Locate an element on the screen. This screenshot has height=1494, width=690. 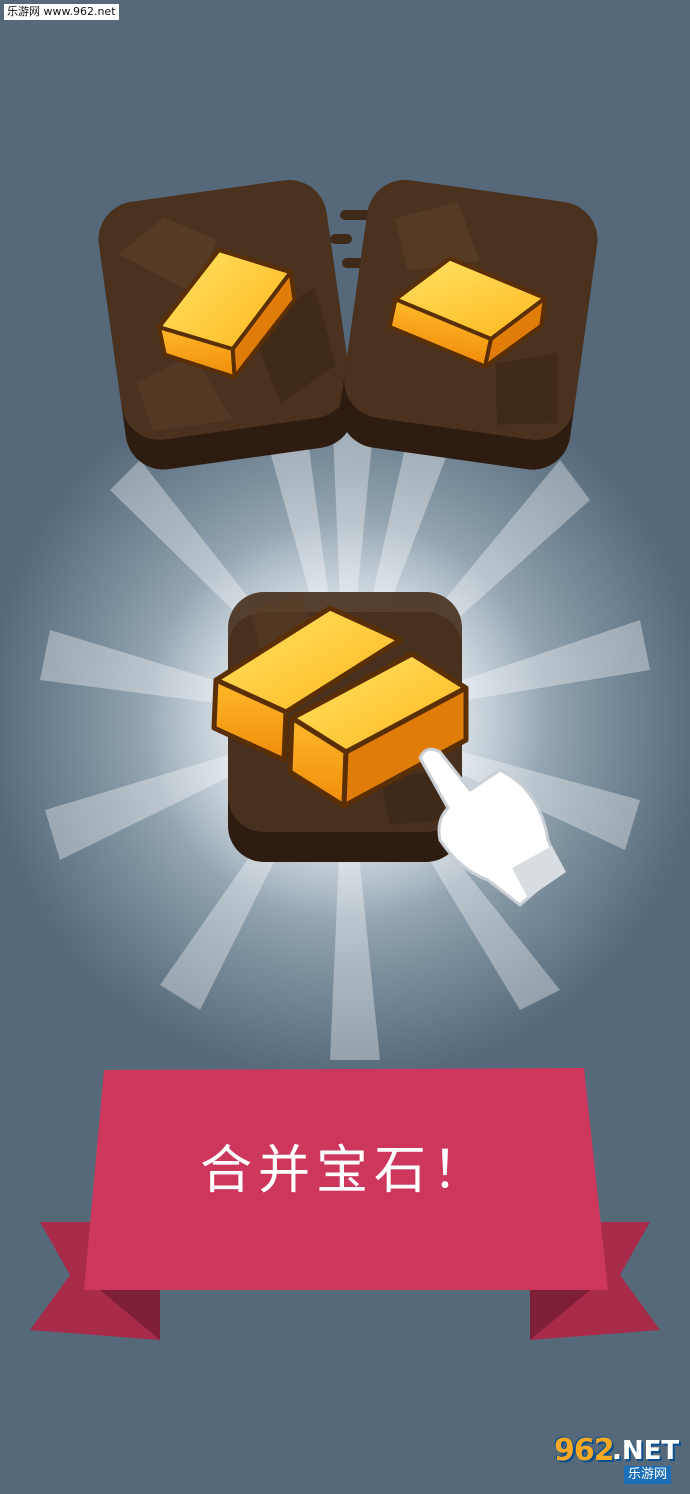
gem-tile-right is located at coordinates (468, 325).